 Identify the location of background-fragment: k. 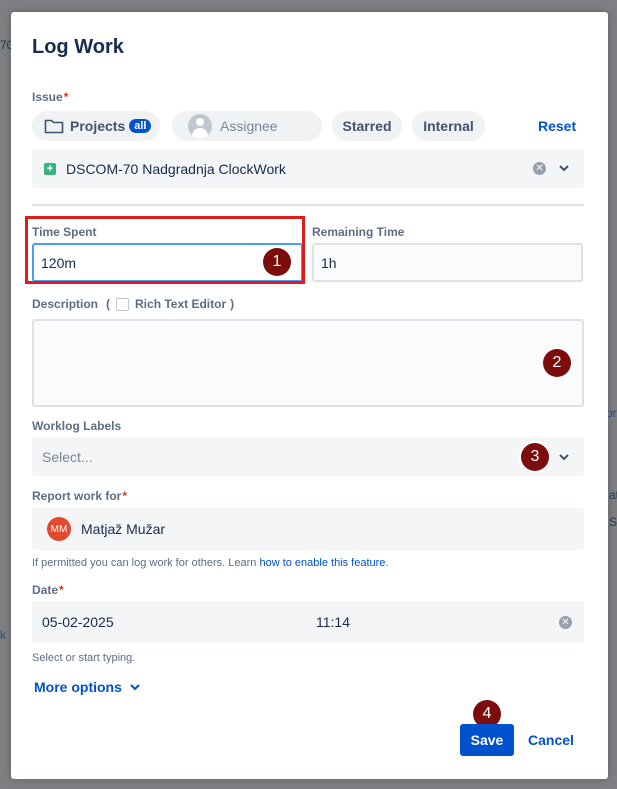
(3, 635).